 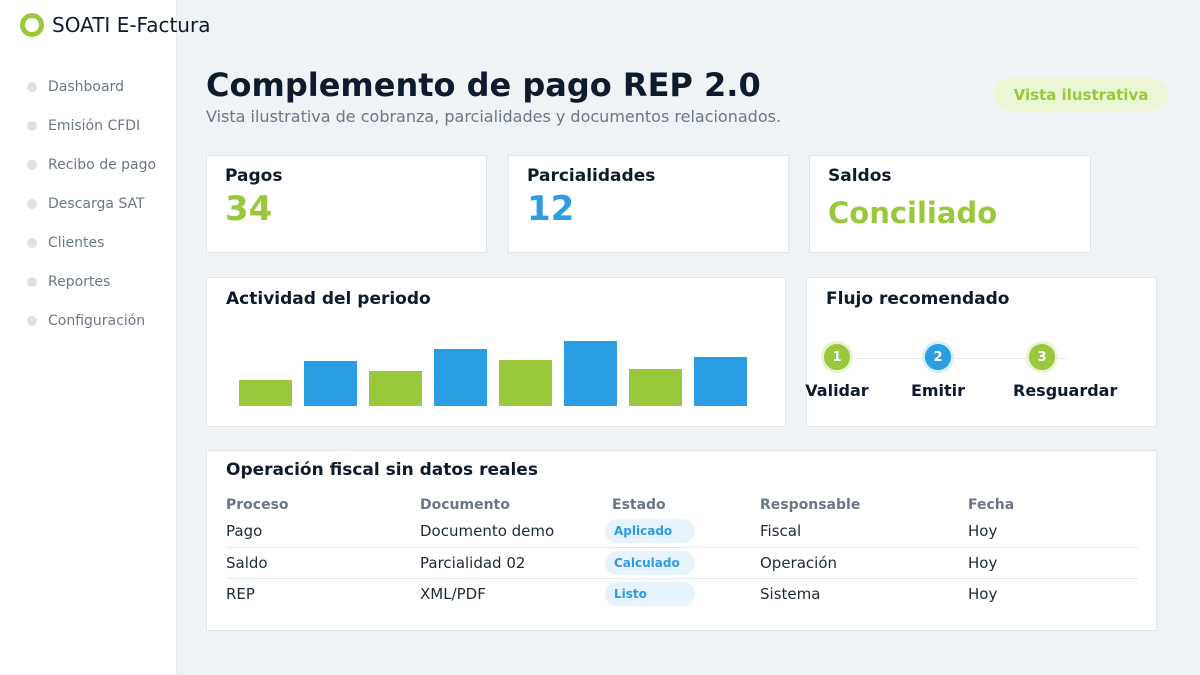 I want to click on activity-card: Actividad del periodo, so click(x=496, y=352).